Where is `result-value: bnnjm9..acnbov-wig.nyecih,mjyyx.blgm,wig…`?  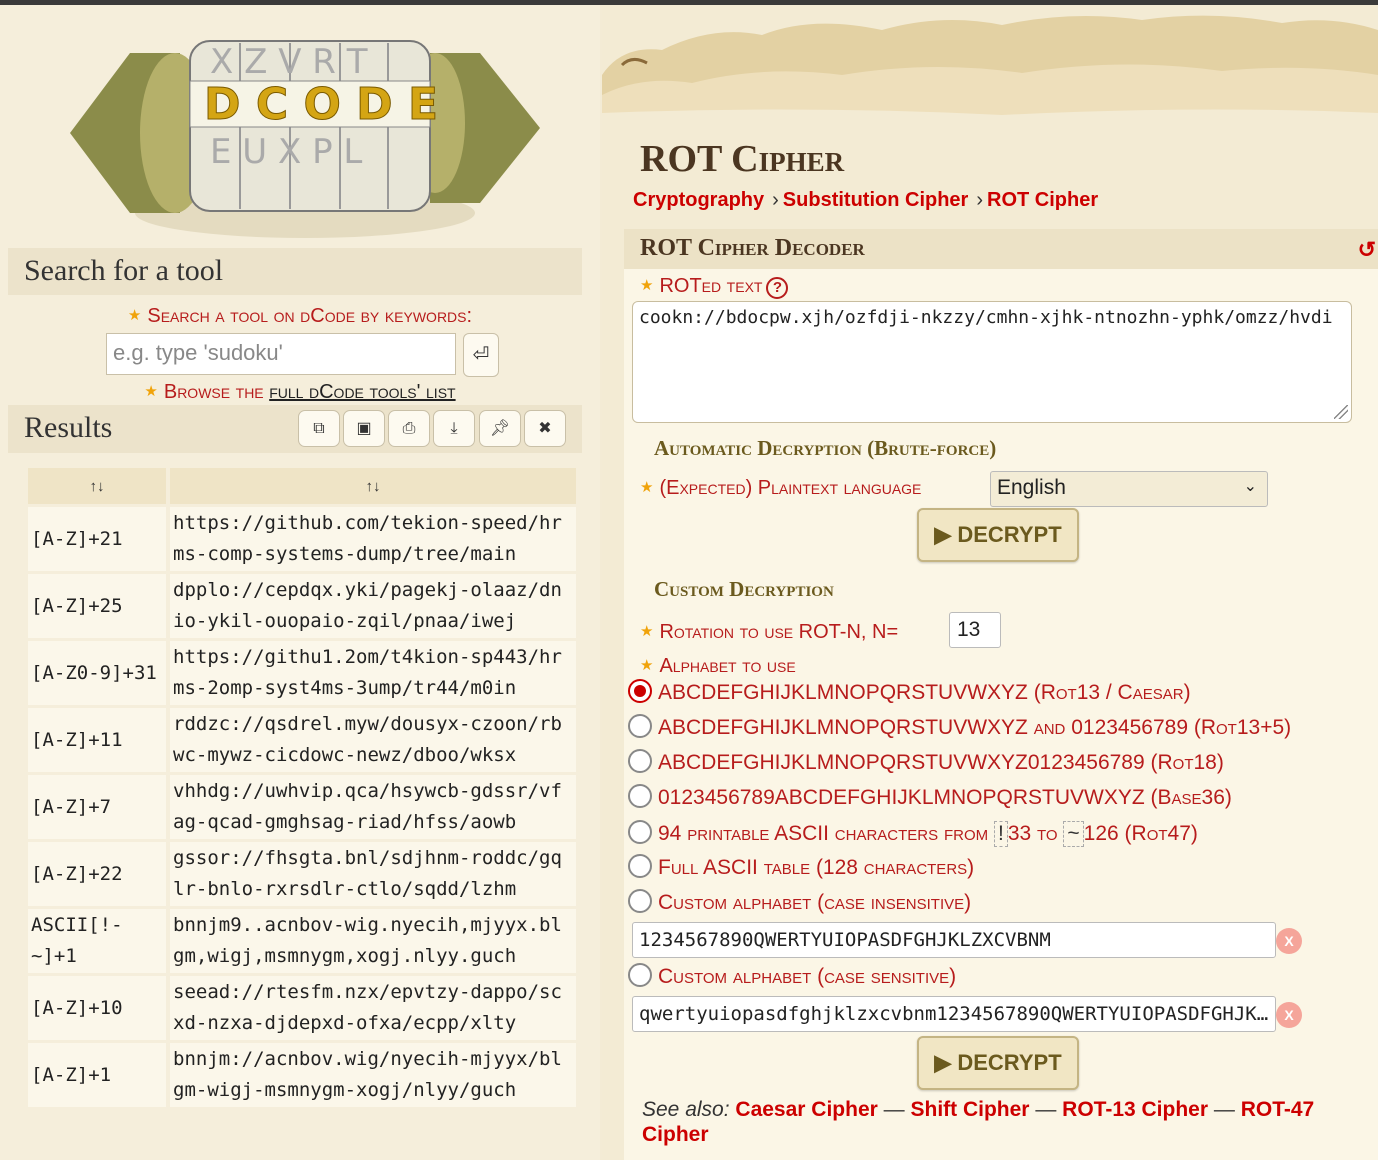 result-value: bnnjm9..acnbov-wig.nyecih,mjyyx.blgm,wig… is located at coordinates (373, 941).